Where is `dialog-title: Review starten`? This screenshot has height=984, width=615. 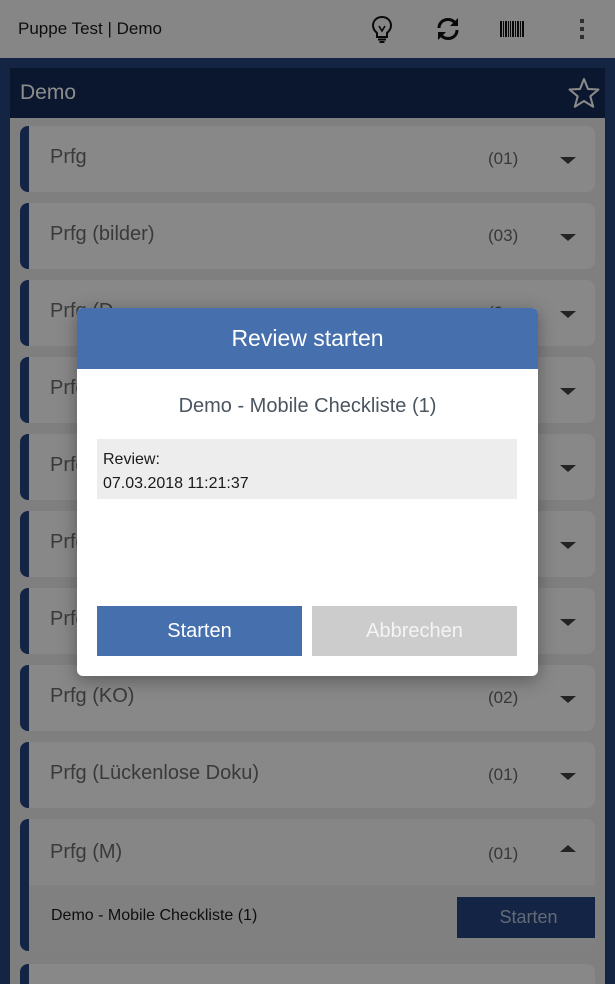 dialog-title: Review starten is located at coordinates (307, 338).